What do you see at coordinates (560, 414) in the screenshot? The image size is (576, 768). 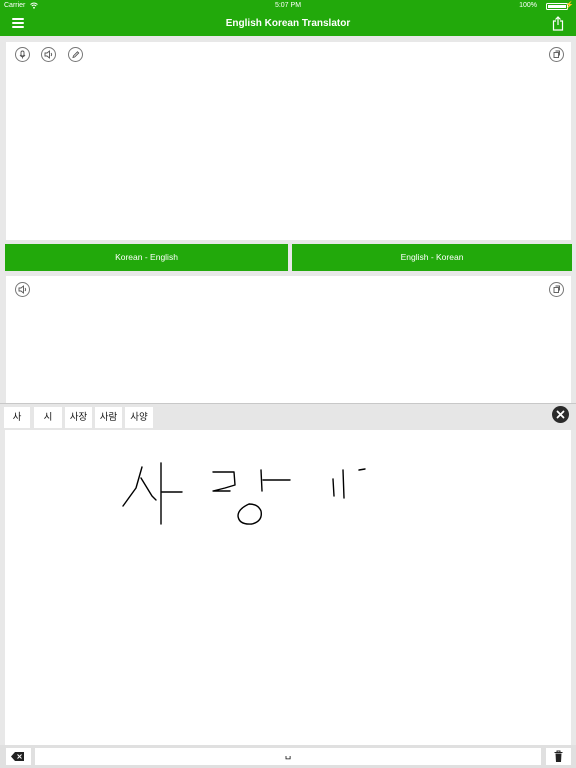 I see `close-circle-icon` at bounding box center [560, 414].